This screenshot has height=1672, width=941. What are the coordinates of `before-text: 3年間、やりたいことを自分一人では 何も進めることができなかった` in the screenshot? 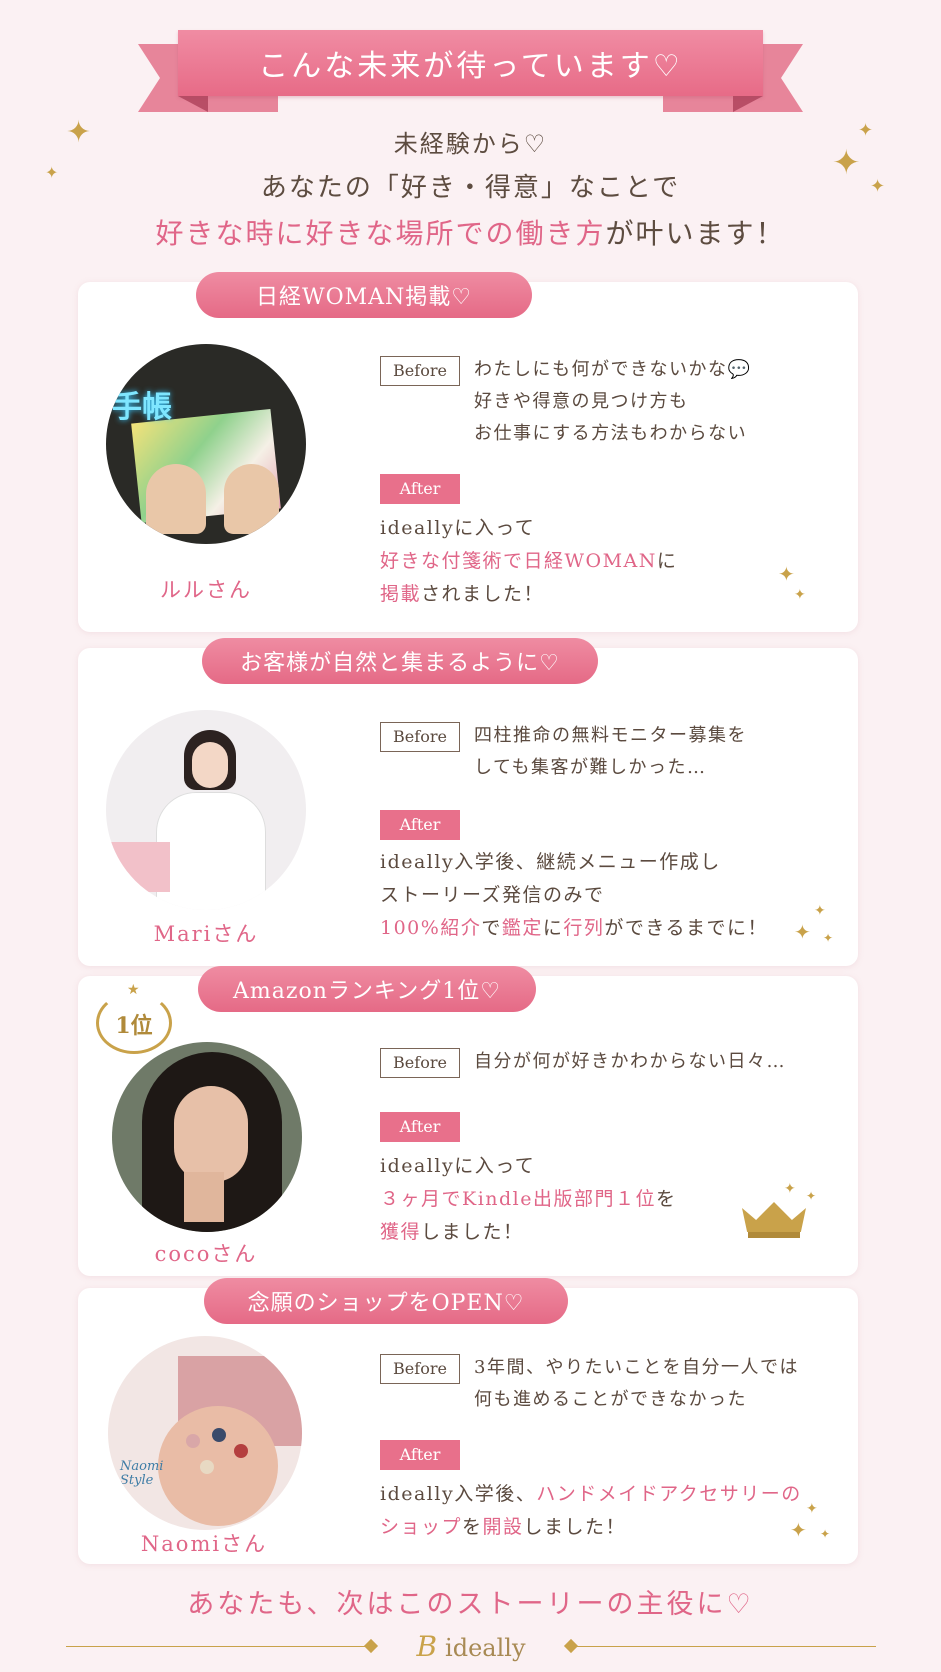 It's located at (636, 1383).